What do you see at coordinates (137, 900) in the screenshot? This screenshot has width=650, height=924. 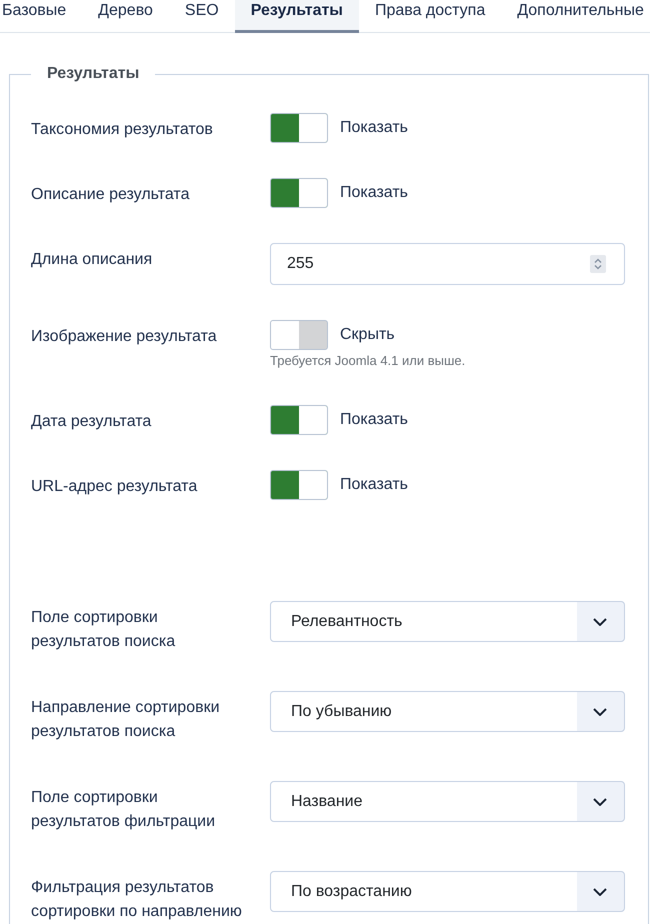 I see `field-label: Фильтрация результатов сортировки по направлению` at bounding box center [137, 900].